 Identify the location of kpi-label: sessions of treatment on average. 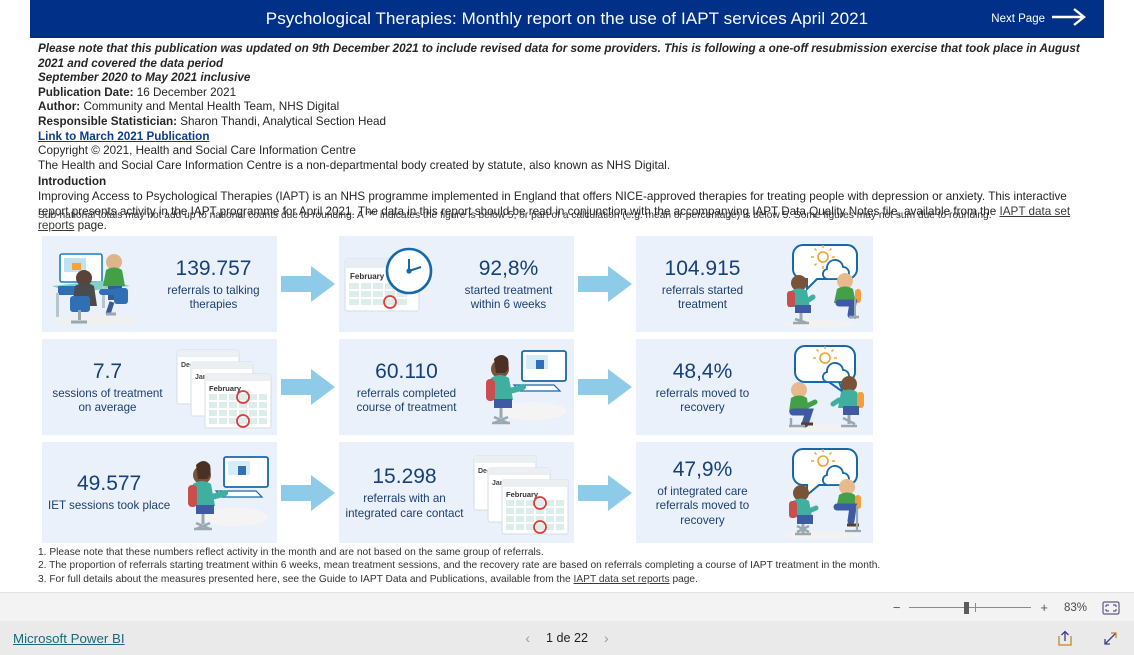
(107, 400).